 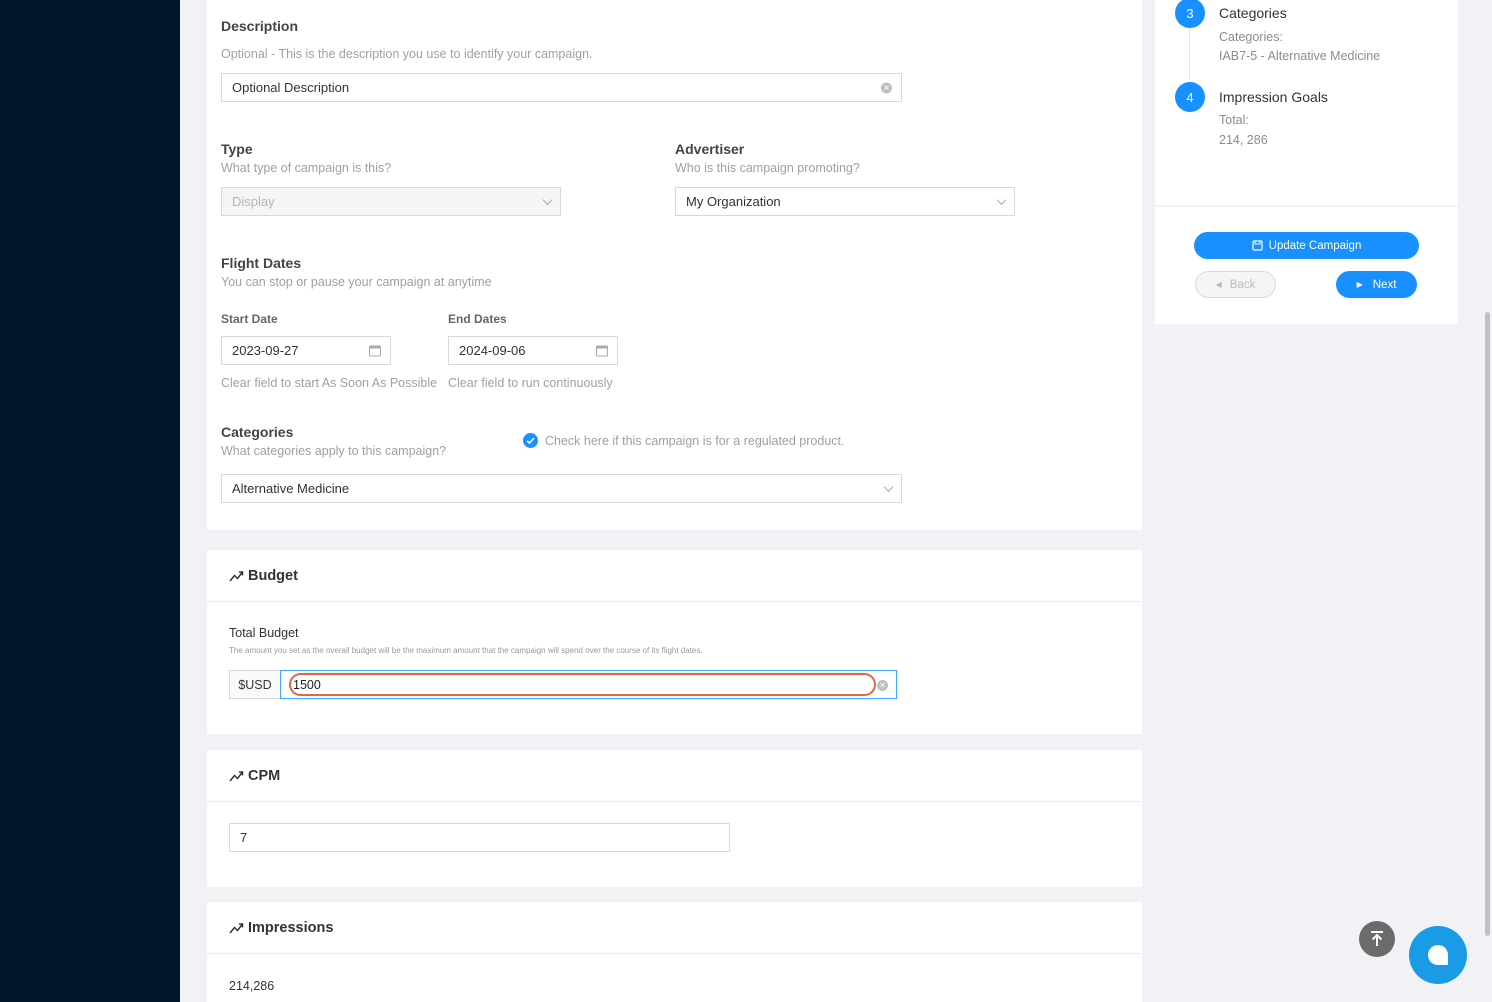 What do you see at coordinates (767, 168) in the screenshot?
I see `advertiser-hint: Who is this campaign promoting?` at bounding box center [767, 168].